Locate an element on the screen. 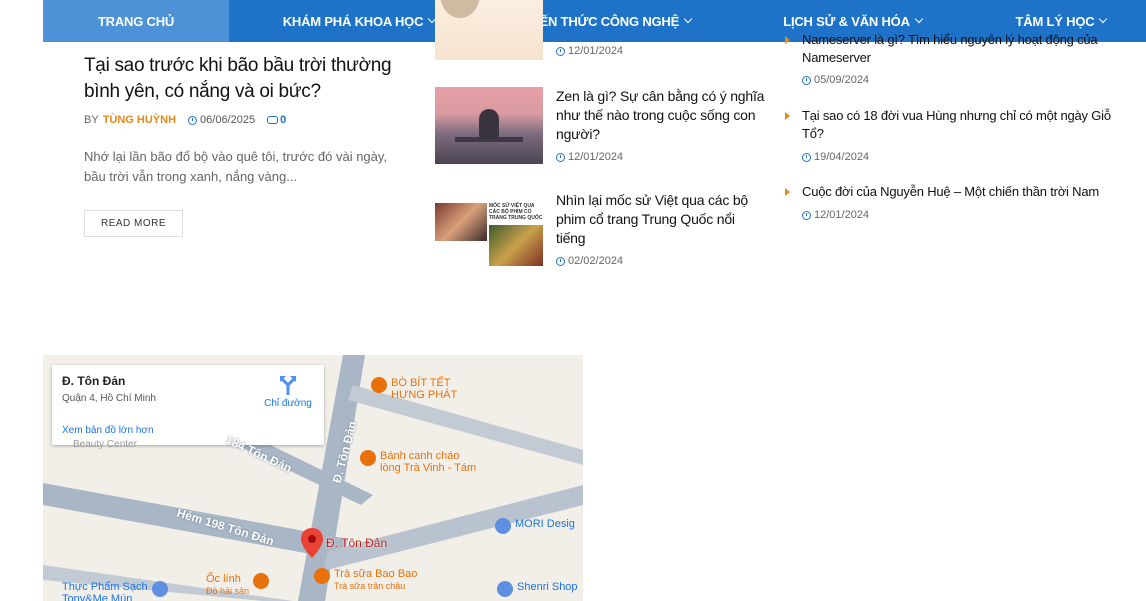 This screenshot has height=601, width=1146. article-date: 06/06/2025 is located at coordinates (221, 120).